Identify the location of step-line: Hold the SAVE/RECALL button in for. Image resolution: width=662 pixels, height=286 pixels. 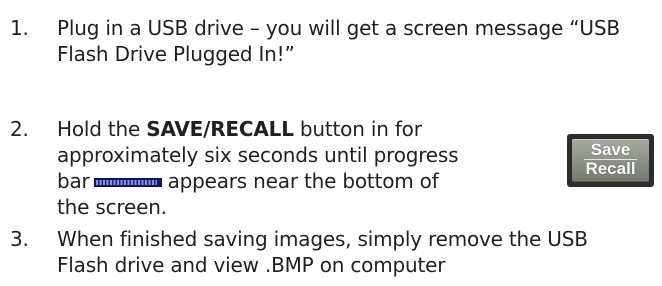
(257, 129).